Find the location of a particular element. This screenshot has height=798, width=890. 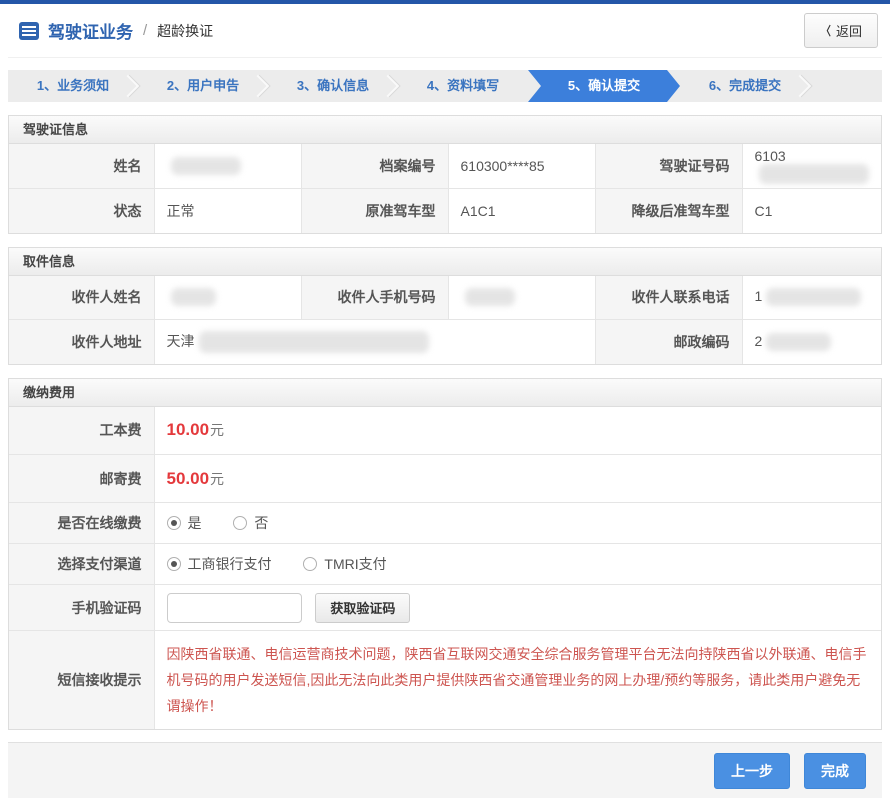

field-label: 邮政编码 is located at coordinates (668, 341).